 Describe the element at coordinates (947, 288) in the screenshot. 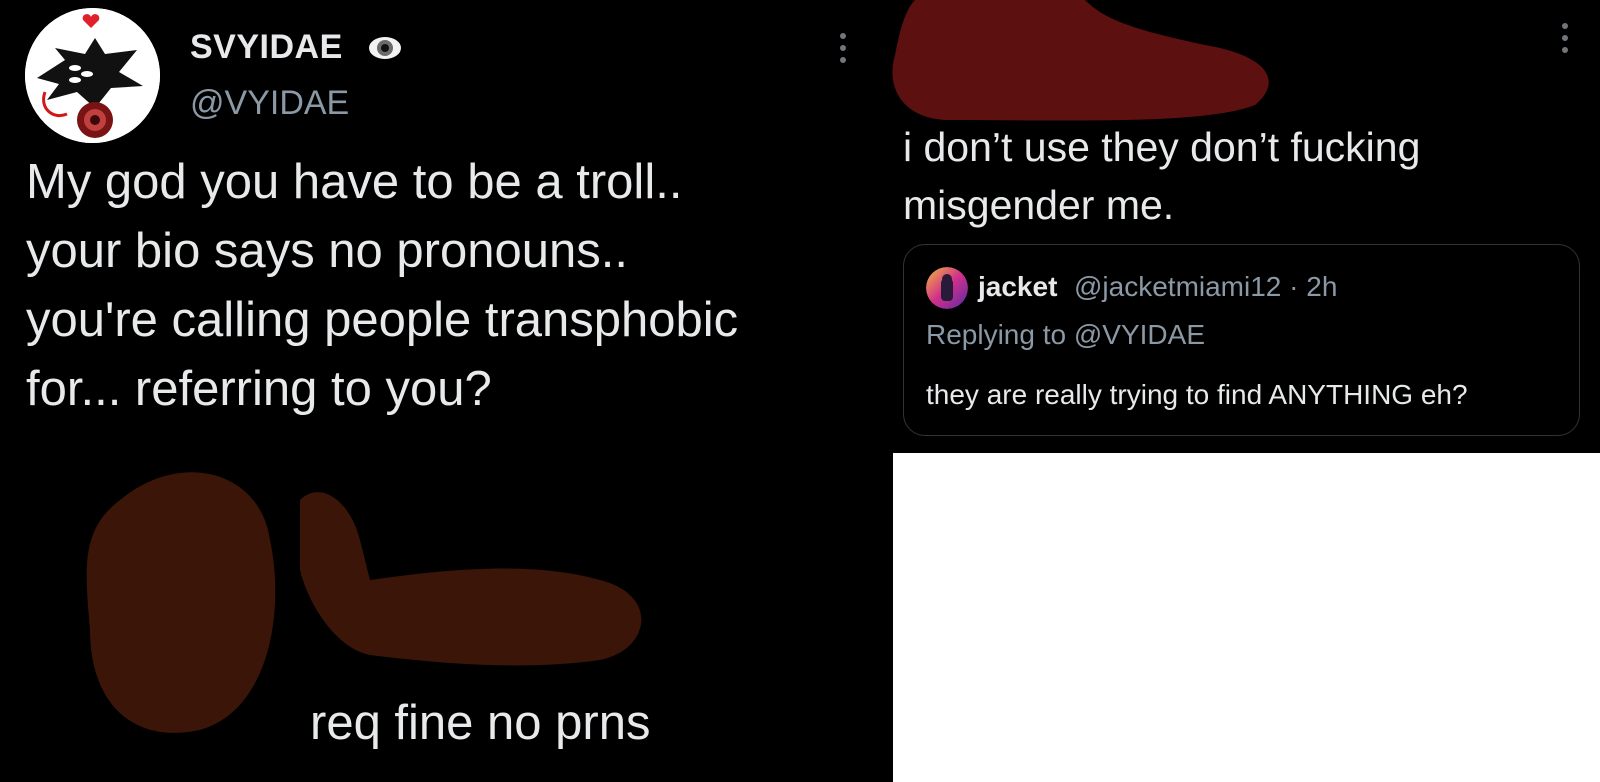

I see `quoted-avatar` at that location.